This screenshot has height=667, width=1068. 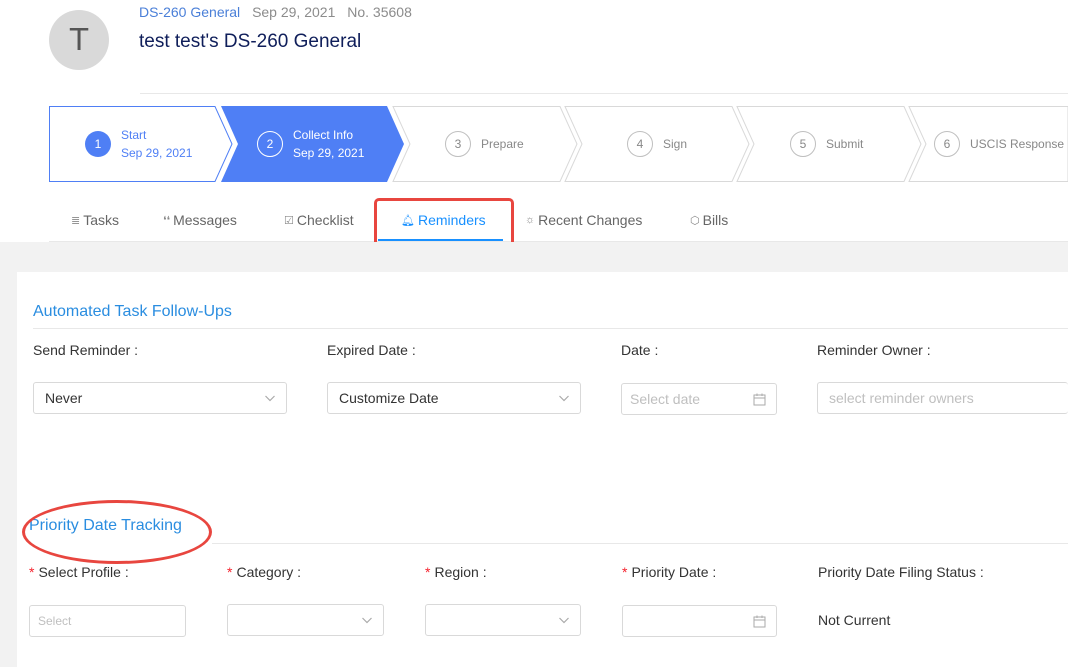 What do you see at coordinates (270, 144) in the screenshot?
I see `step-number: 2` at bounding box center [270, 144].